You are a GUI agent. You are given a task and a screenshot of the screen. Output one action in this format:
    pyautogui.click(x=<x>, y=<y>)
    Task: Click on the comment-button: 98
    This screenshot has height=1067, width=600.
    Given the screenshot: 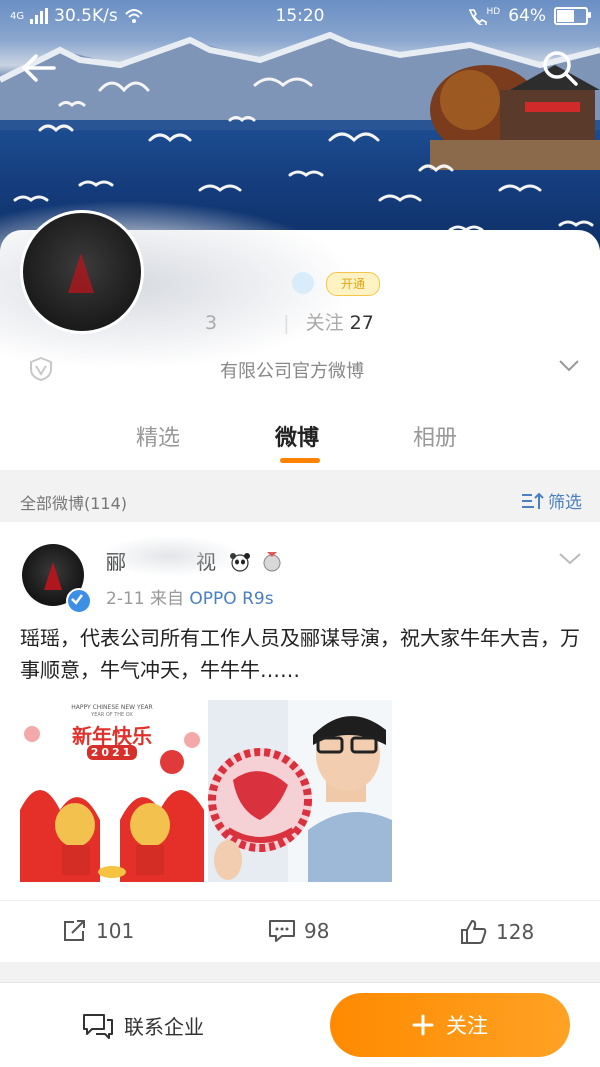 What is the action you would take?
    pyautogui.click(x=298, y=931)
    